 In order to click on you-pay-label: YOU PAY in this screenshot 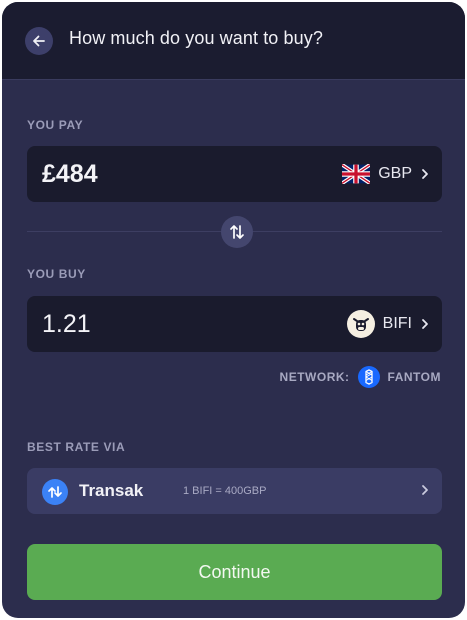, I will do `click(55, 125)`.